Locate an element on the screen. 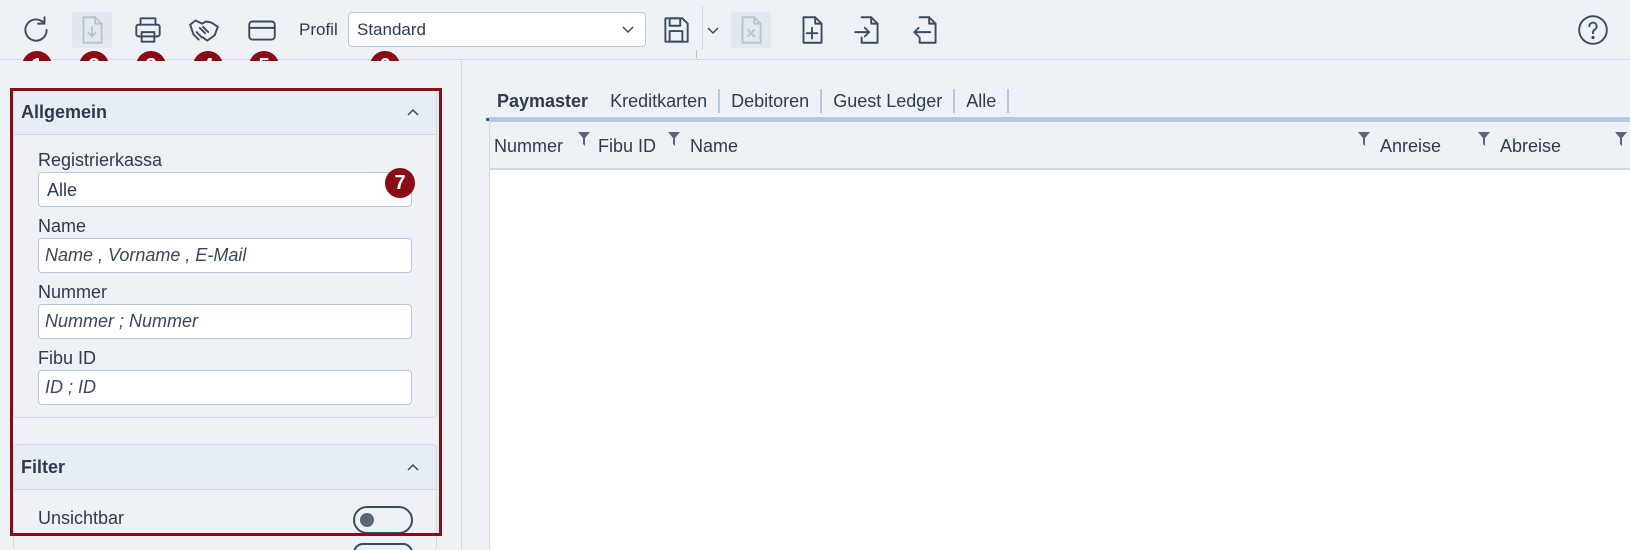 This screenshot has height=550, width=1630. tab-alle: Alle is located at coordinates (982, 101).